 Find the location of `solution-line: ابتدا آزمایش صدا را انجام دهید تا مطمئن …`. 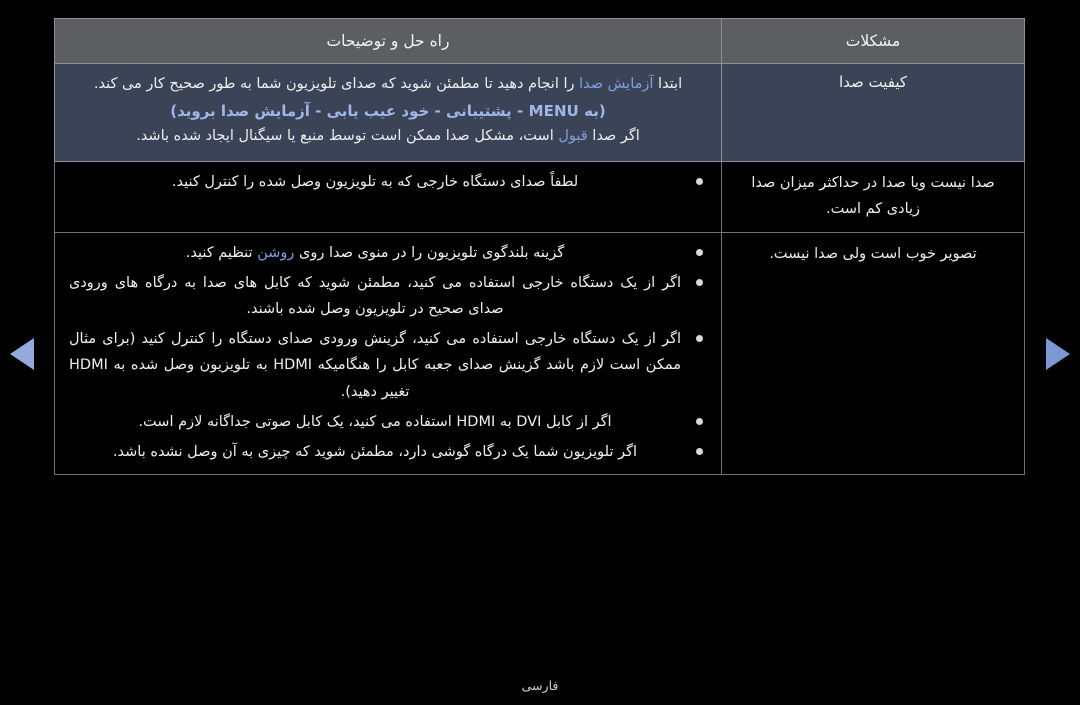

solution-line: ابتدا آزمایش صدا را انجام دهید تا مطمئن … is located at coordinates (388, 85).